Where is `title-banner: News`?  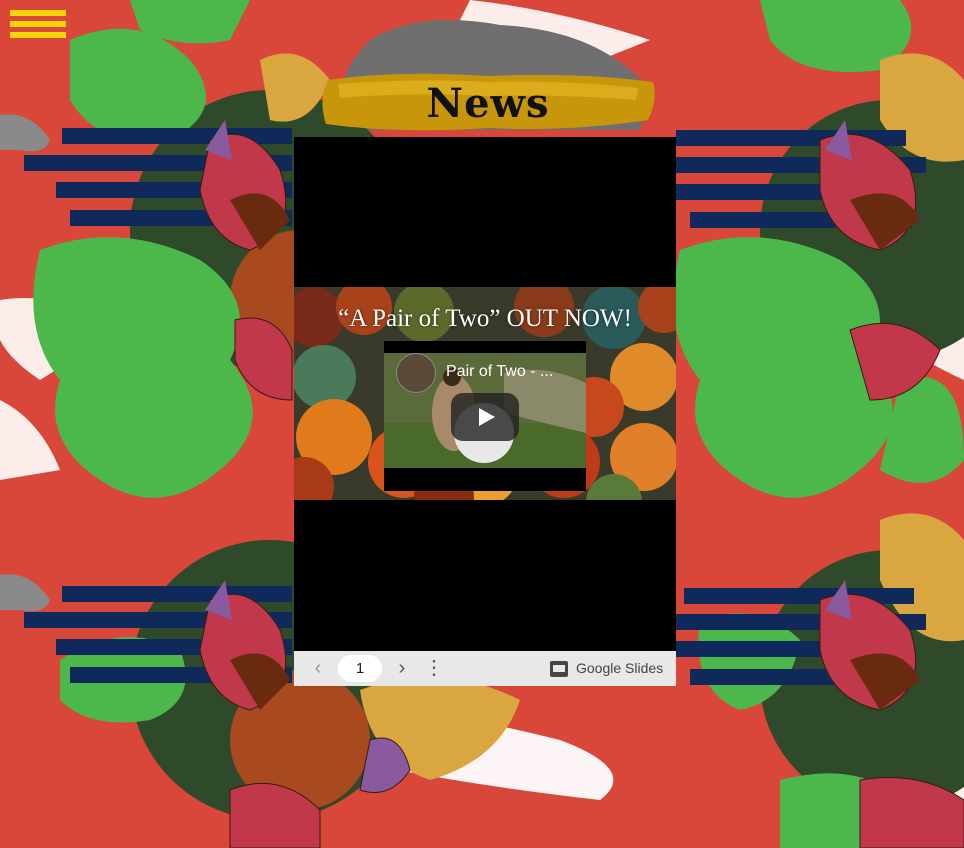 title-banner: News is located at coordinates (488, 102).